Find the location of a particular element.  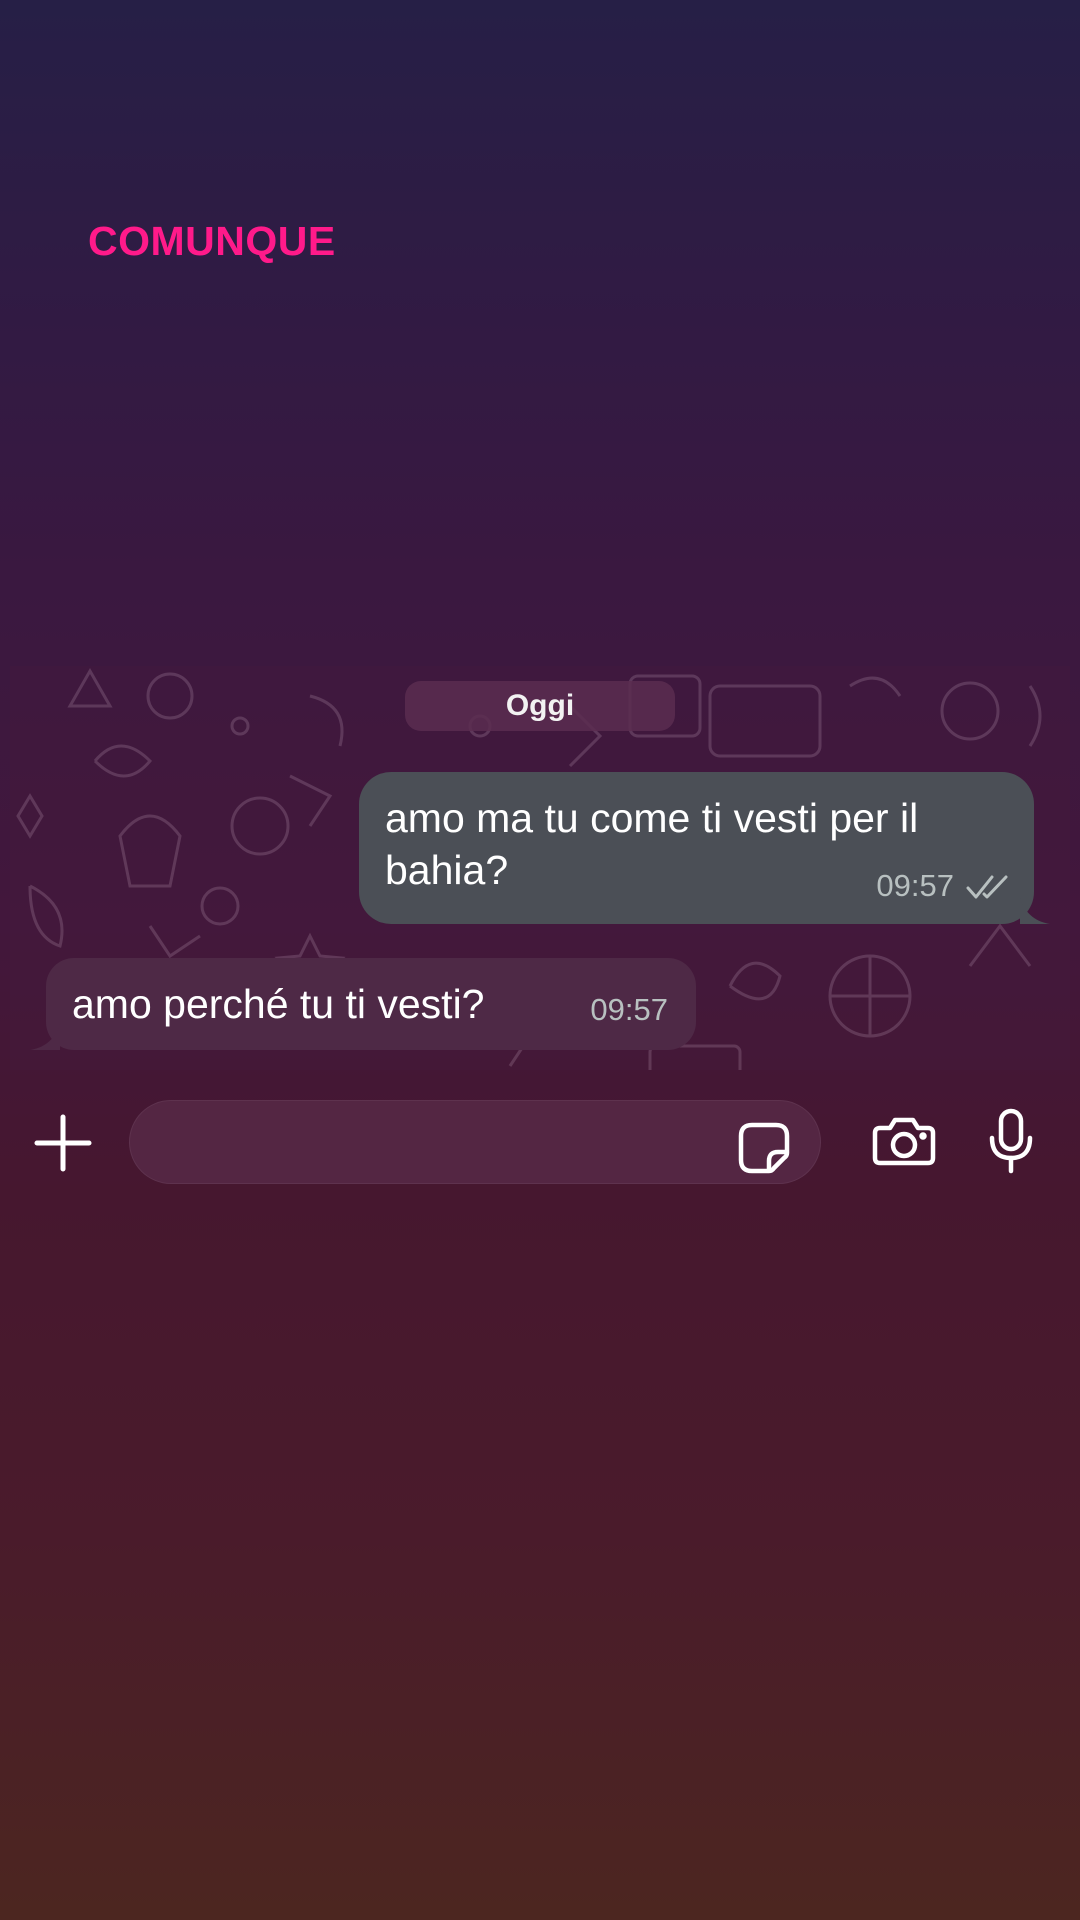

date-separator: Oggi is located at coordinates (540, 706).